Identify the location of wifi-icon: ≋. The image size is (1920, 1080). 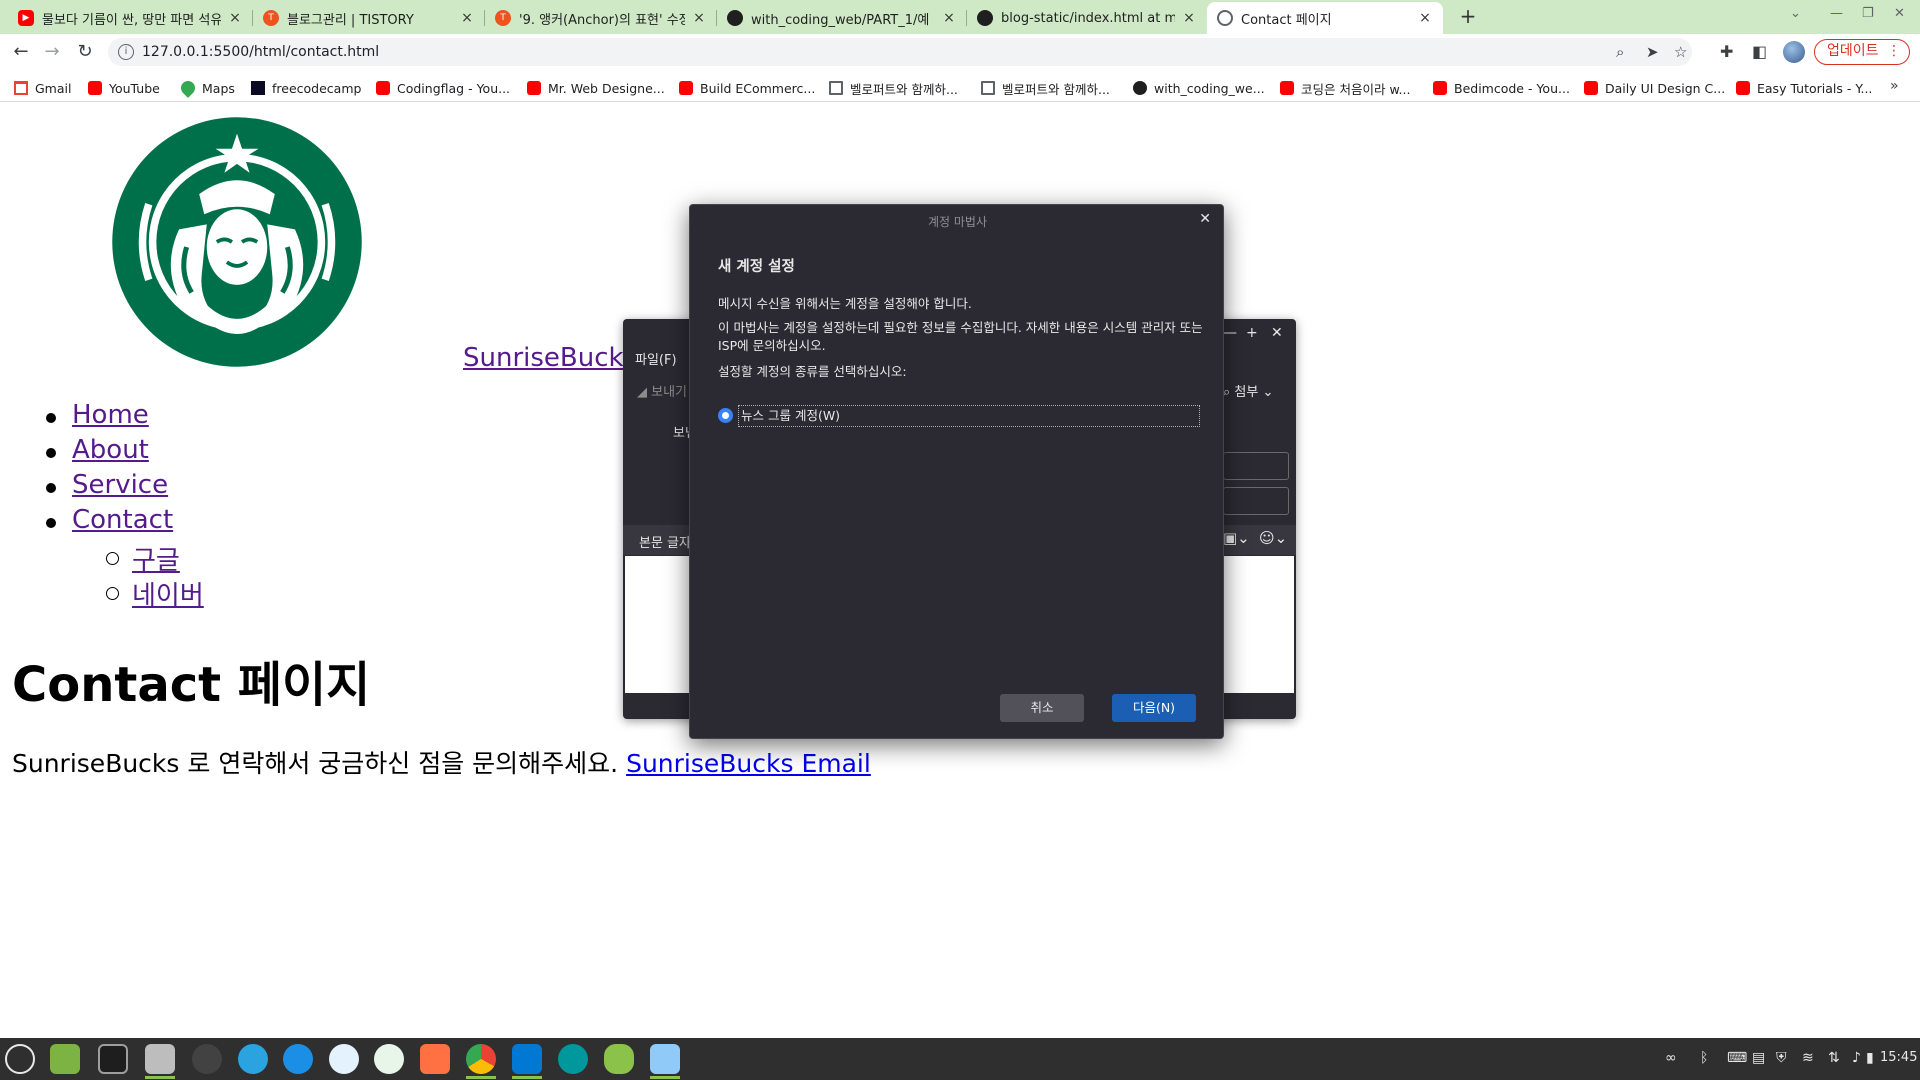
(1808, 1058).